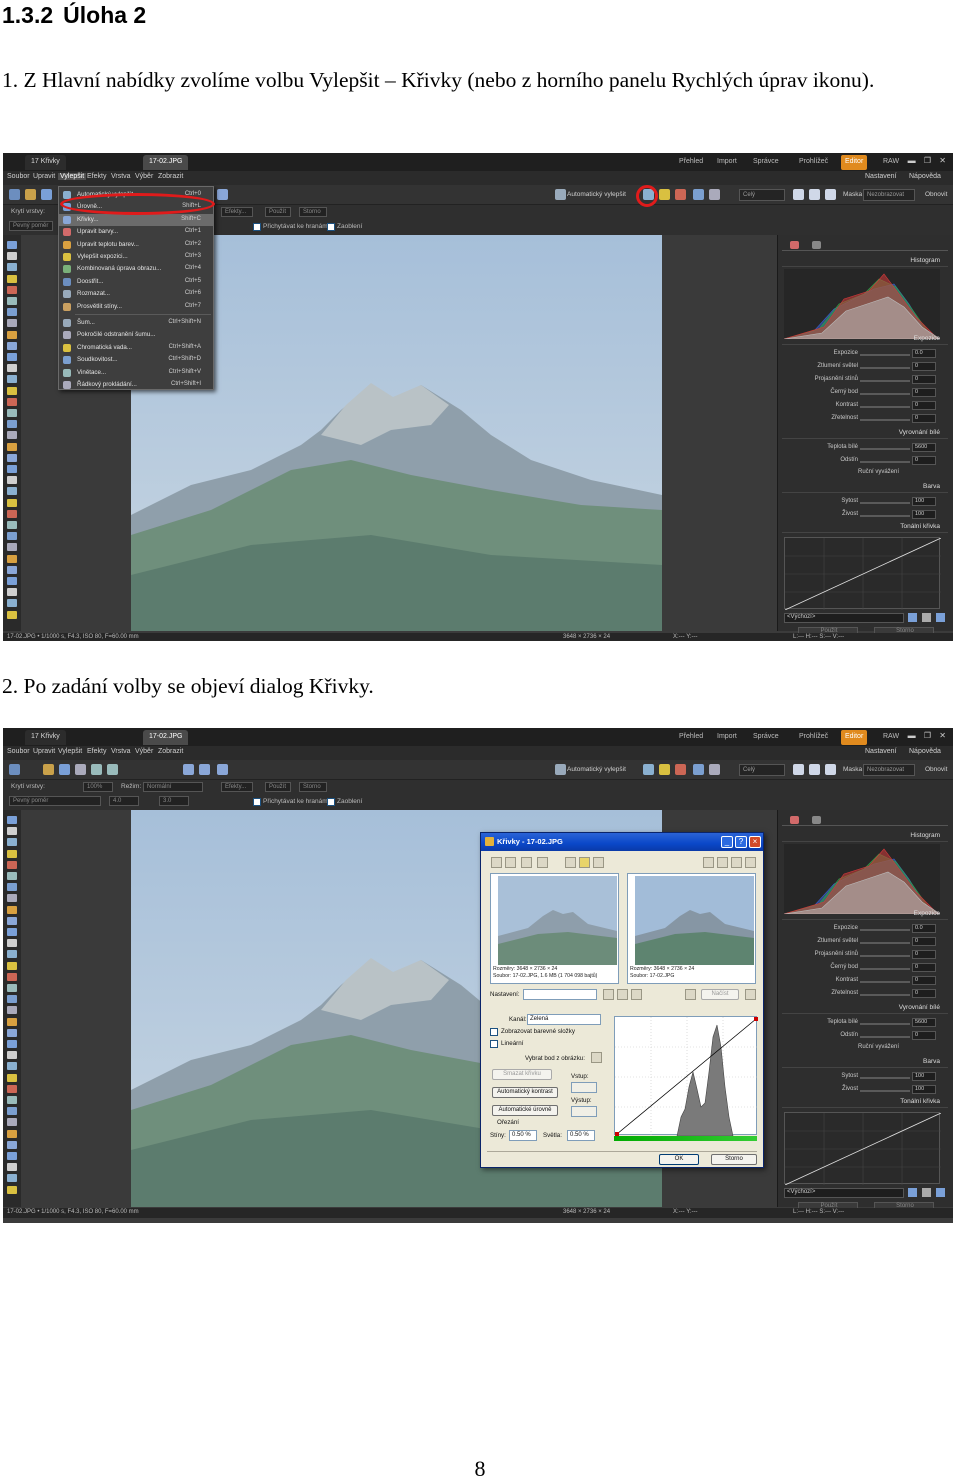  Describe the element at coordinates (136, 219) in the screenshot. I see `menu-item-enhance-2: Křivky... Shift+C` at that location.